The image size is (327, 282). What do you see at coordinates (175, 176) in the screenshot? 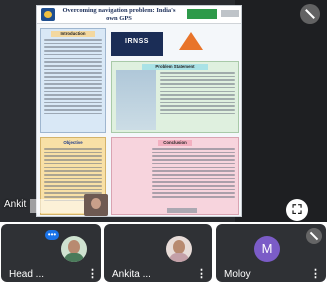
I see `conclusion-box: Conclusion` at bounding box center [175, 176].